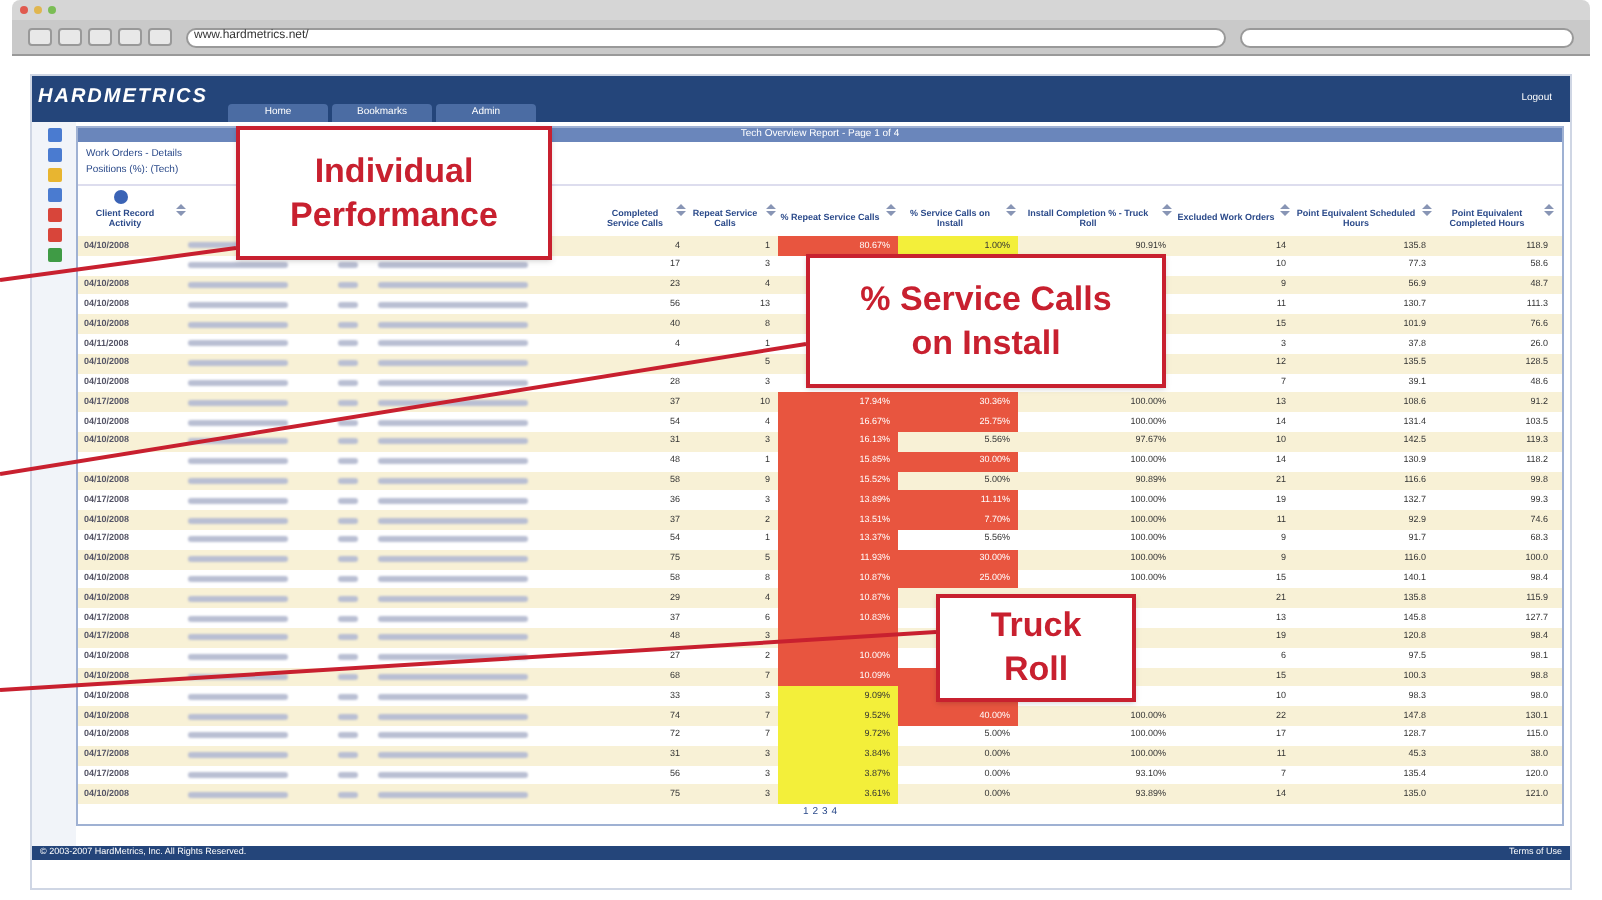  What do you see at coordinates (24, 10) in the screenshot?
I see `close-icon` at bounding box center [24, 10].